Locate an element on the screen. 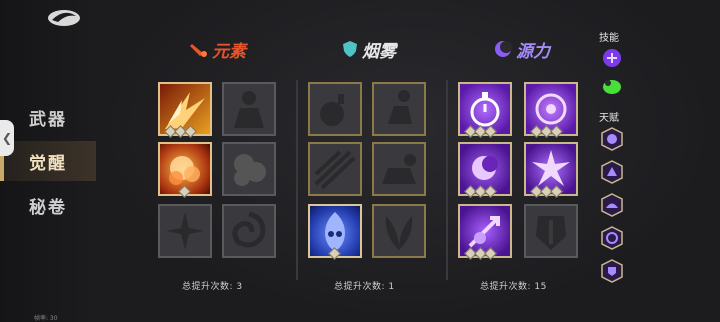 This screenshot has height=322, width=720. sidebar-item-awakening: 觉醒 is located at coordinates (48, 161).